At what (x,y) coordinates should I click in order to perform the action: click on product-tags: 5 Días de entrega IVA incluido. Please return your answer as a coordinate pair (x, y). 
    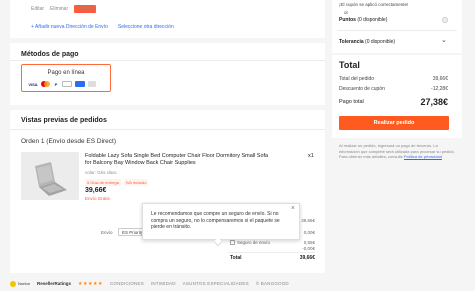
    Looking at the image, I should click on (117, 182).